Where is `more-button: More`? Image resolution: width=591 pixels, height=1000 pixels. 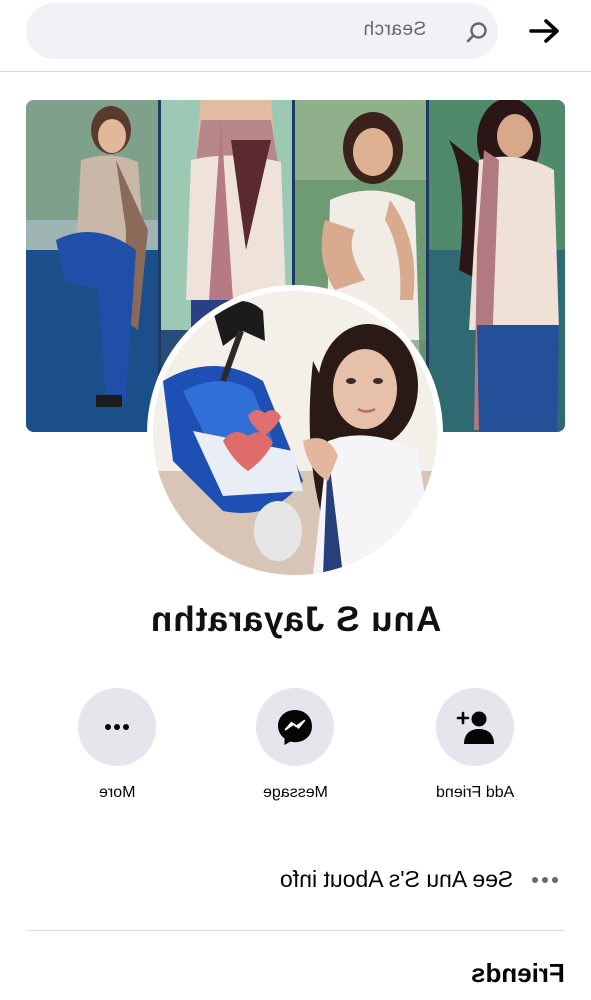 more-button: More is located at coordinates (117, 748).